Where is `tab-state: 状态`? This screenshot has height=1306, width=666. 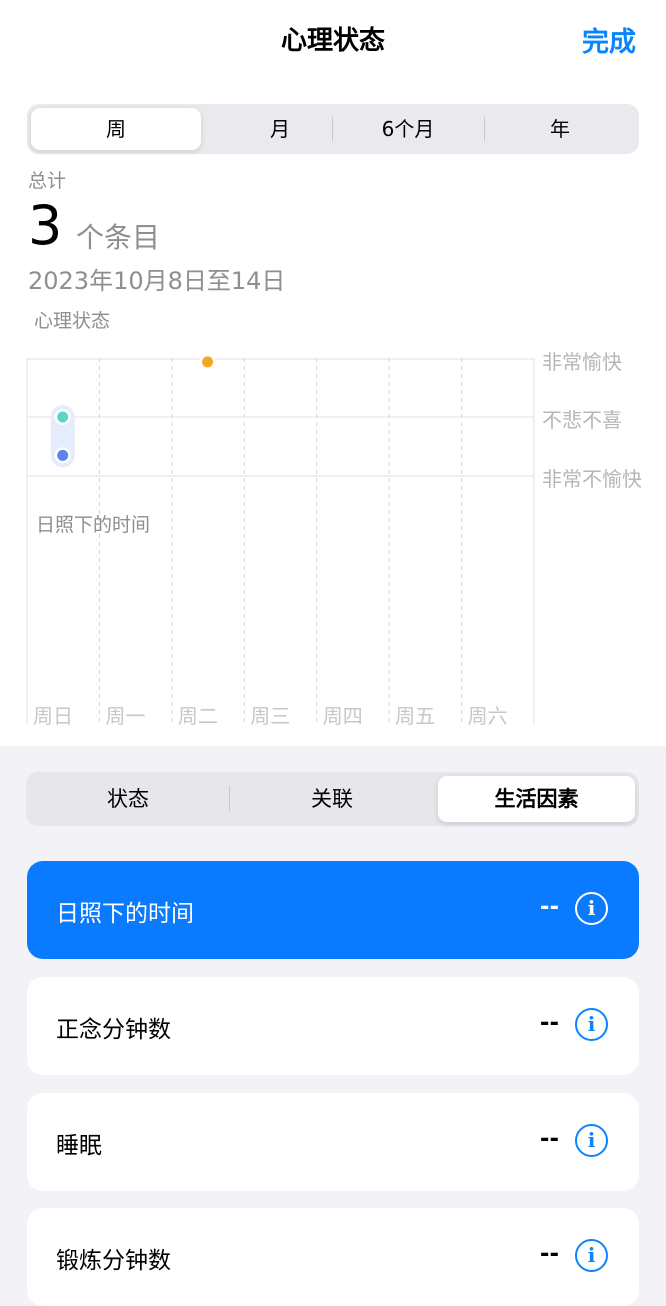 tab-state: 状态 is located at coordinates (128, 799).